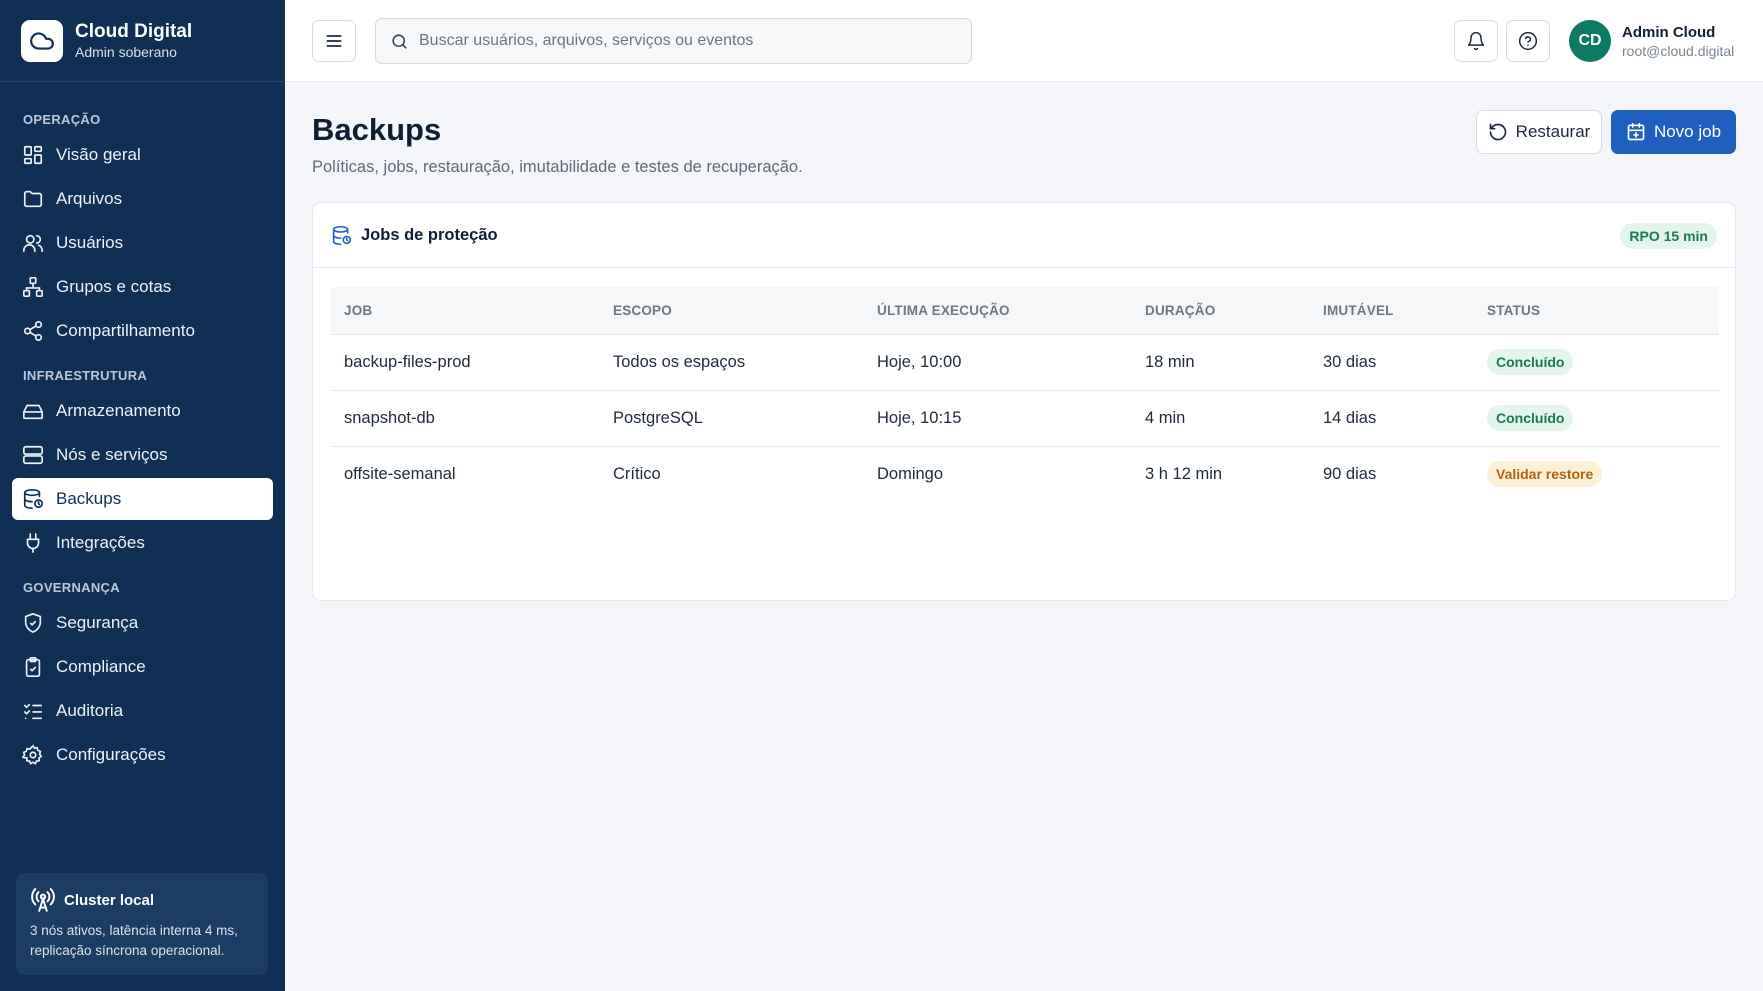  What do you see at coordinates (142, 155) in the screenshot?
I see `sidebar-item-visao-geral: Visão geral` at bounding box center [142, 155].